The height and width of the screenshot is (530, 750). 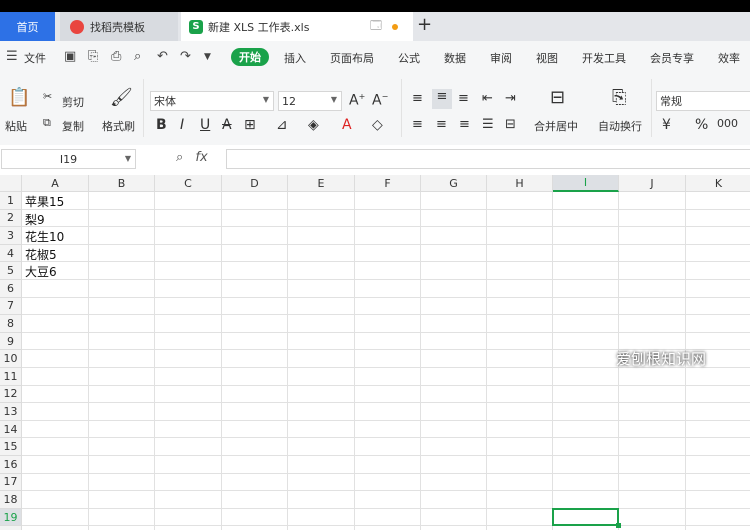 I want to click on clear-format-icon: ◇, so click(x=377, y=125).